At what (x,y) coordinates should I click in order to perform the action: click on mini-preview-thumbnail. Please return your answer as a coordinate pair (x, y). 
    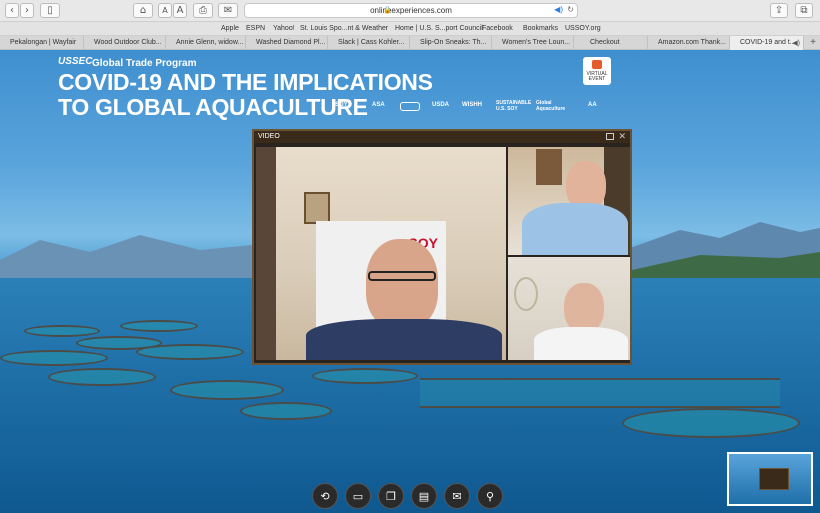
    Looking at the image, I should click on (770, 479).